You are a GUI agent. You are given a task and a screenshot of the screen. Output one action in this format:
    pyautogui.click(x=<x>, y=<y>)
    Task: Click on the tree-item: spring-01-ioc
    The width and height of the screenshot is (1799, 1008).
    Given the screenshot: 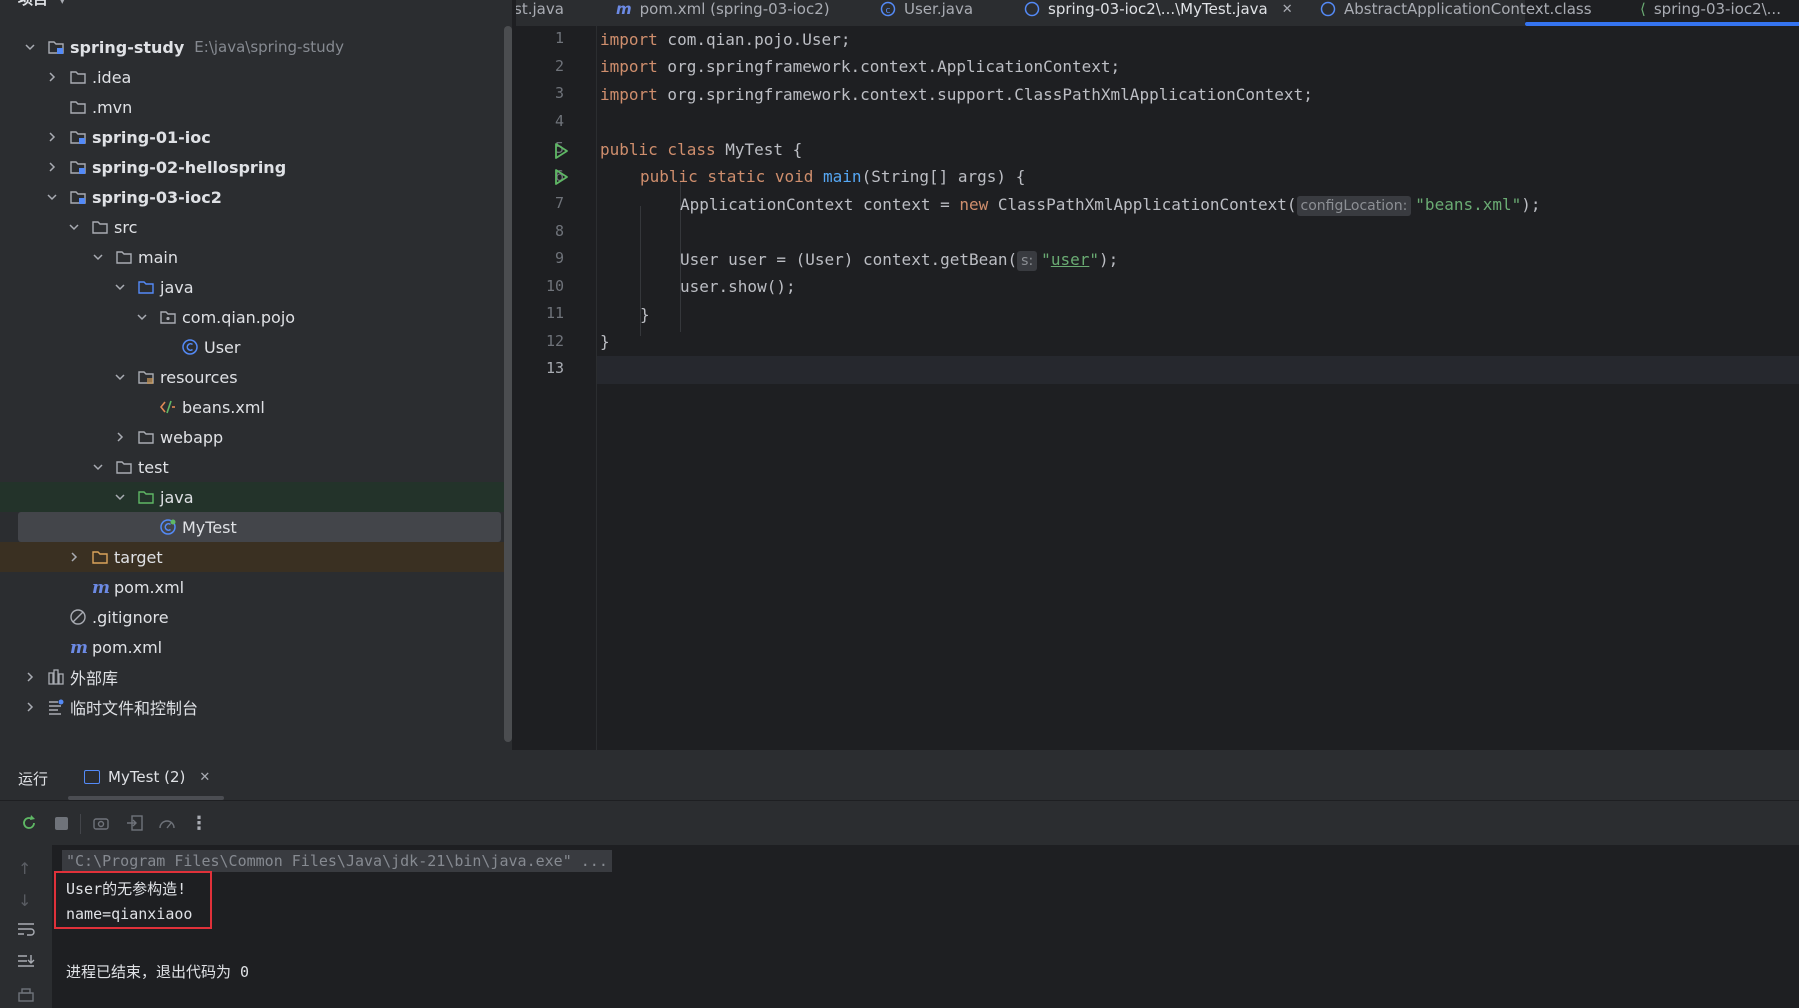 What is the action you would take?
    pyautogui.click(x=252, y=137)
    